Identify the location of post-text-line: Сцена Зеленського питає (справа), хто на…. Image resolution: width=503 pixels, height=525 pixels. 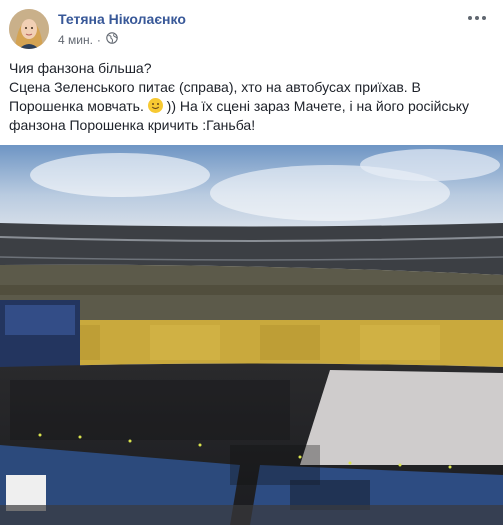
(215, 87).